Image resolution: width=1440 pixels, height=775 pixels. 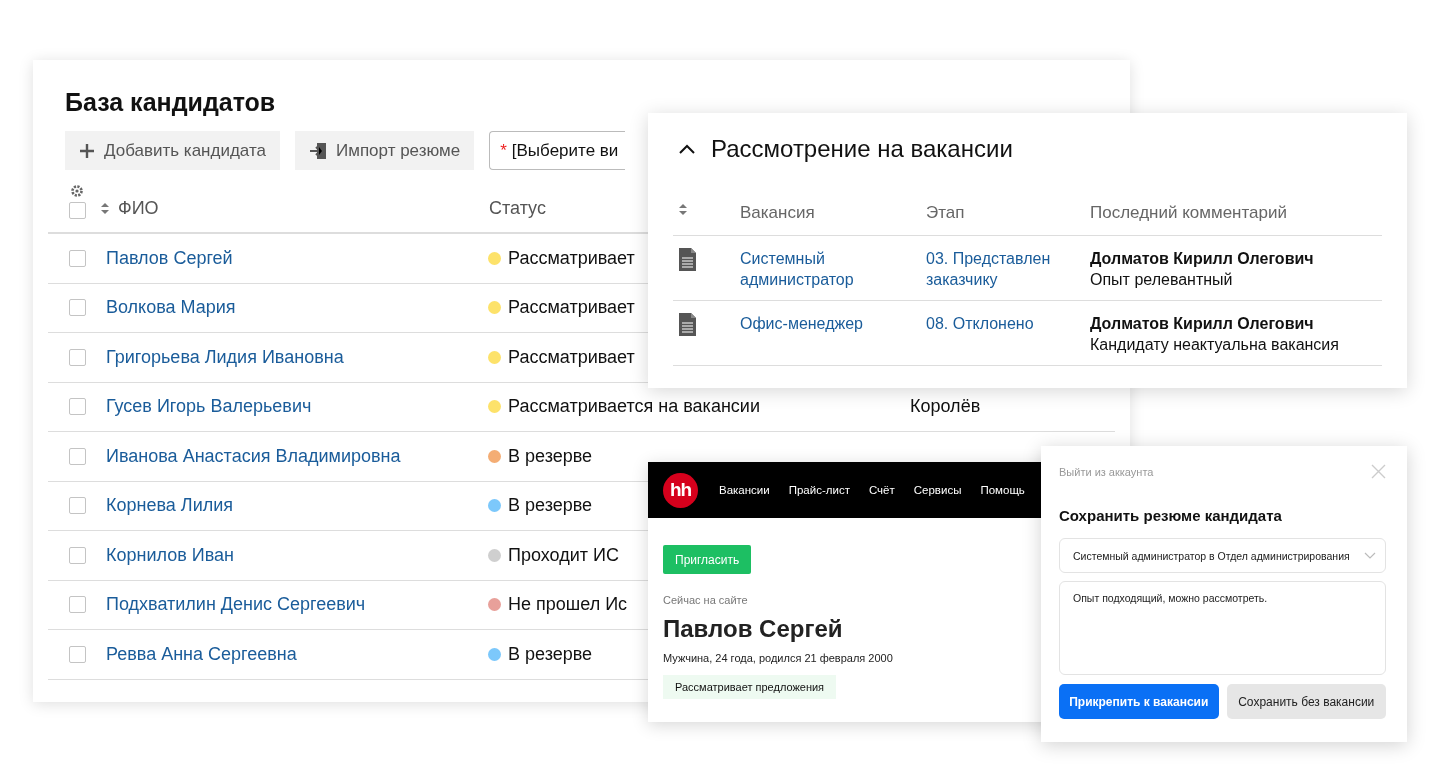 What do you see at coordinates (171, 307) in the screenshot?
I see `candidate-link: Волкова Мария` at bounding box center [171, 307].